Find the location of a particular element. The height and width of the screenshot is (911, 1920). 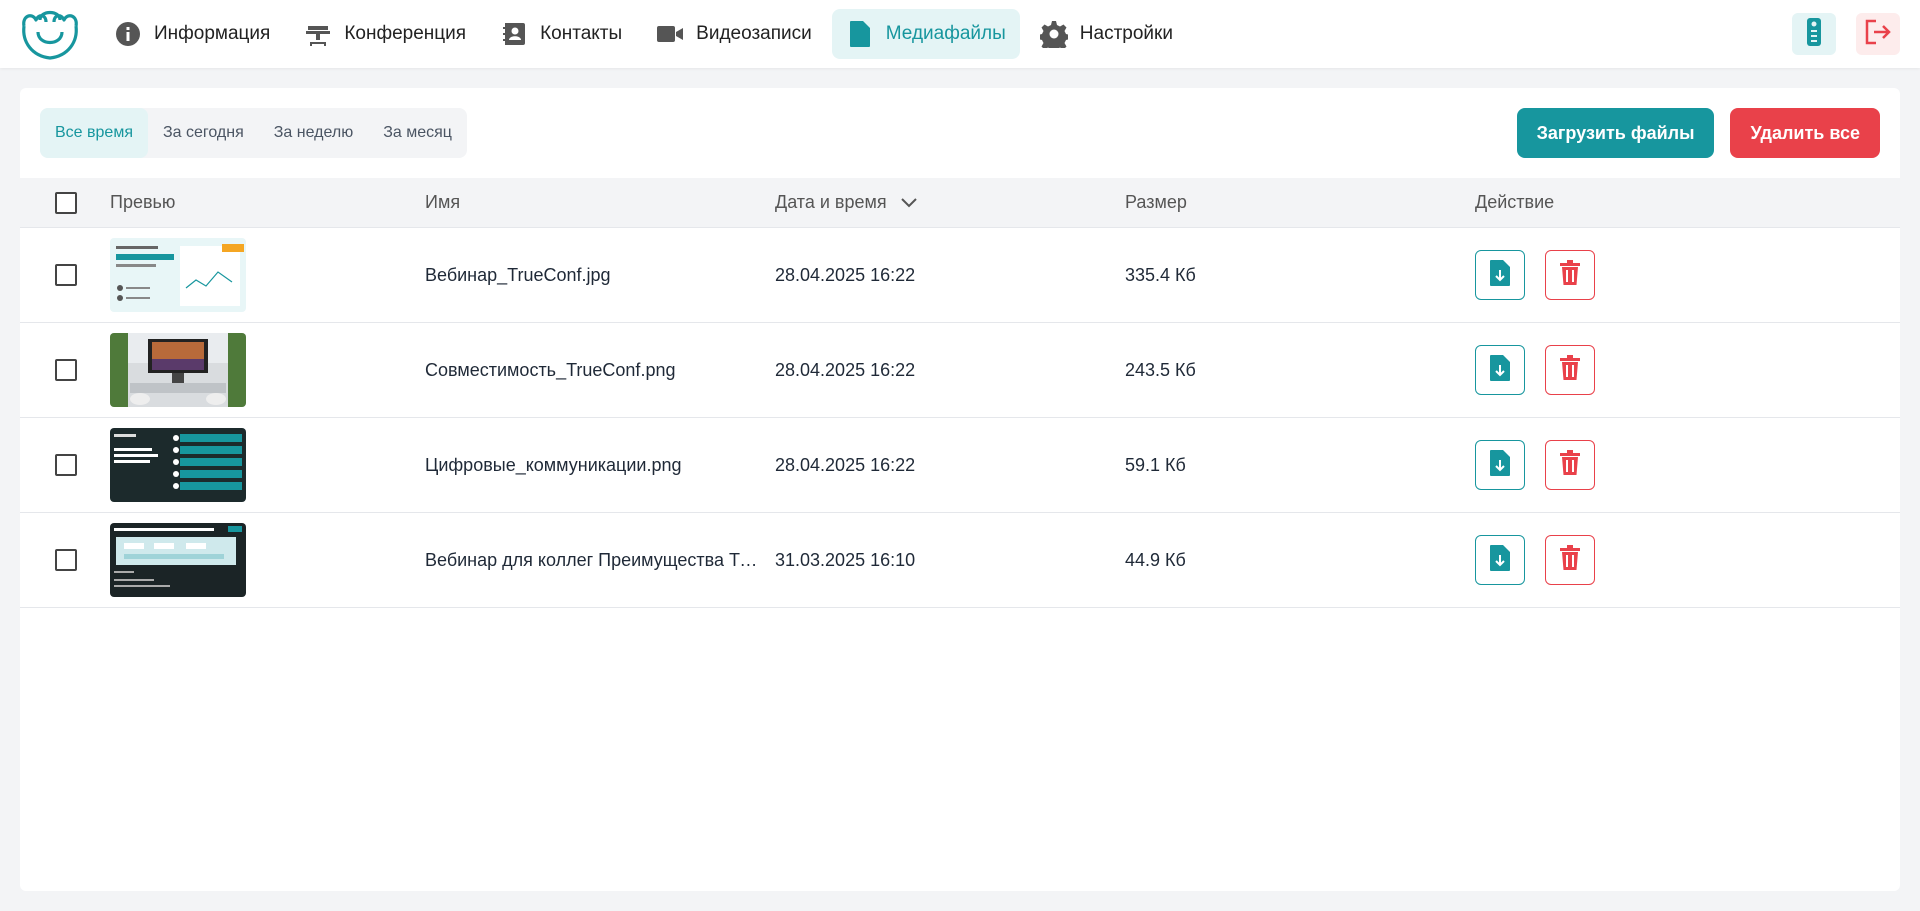

header-name: Имя is located at coordinates (600, 202).